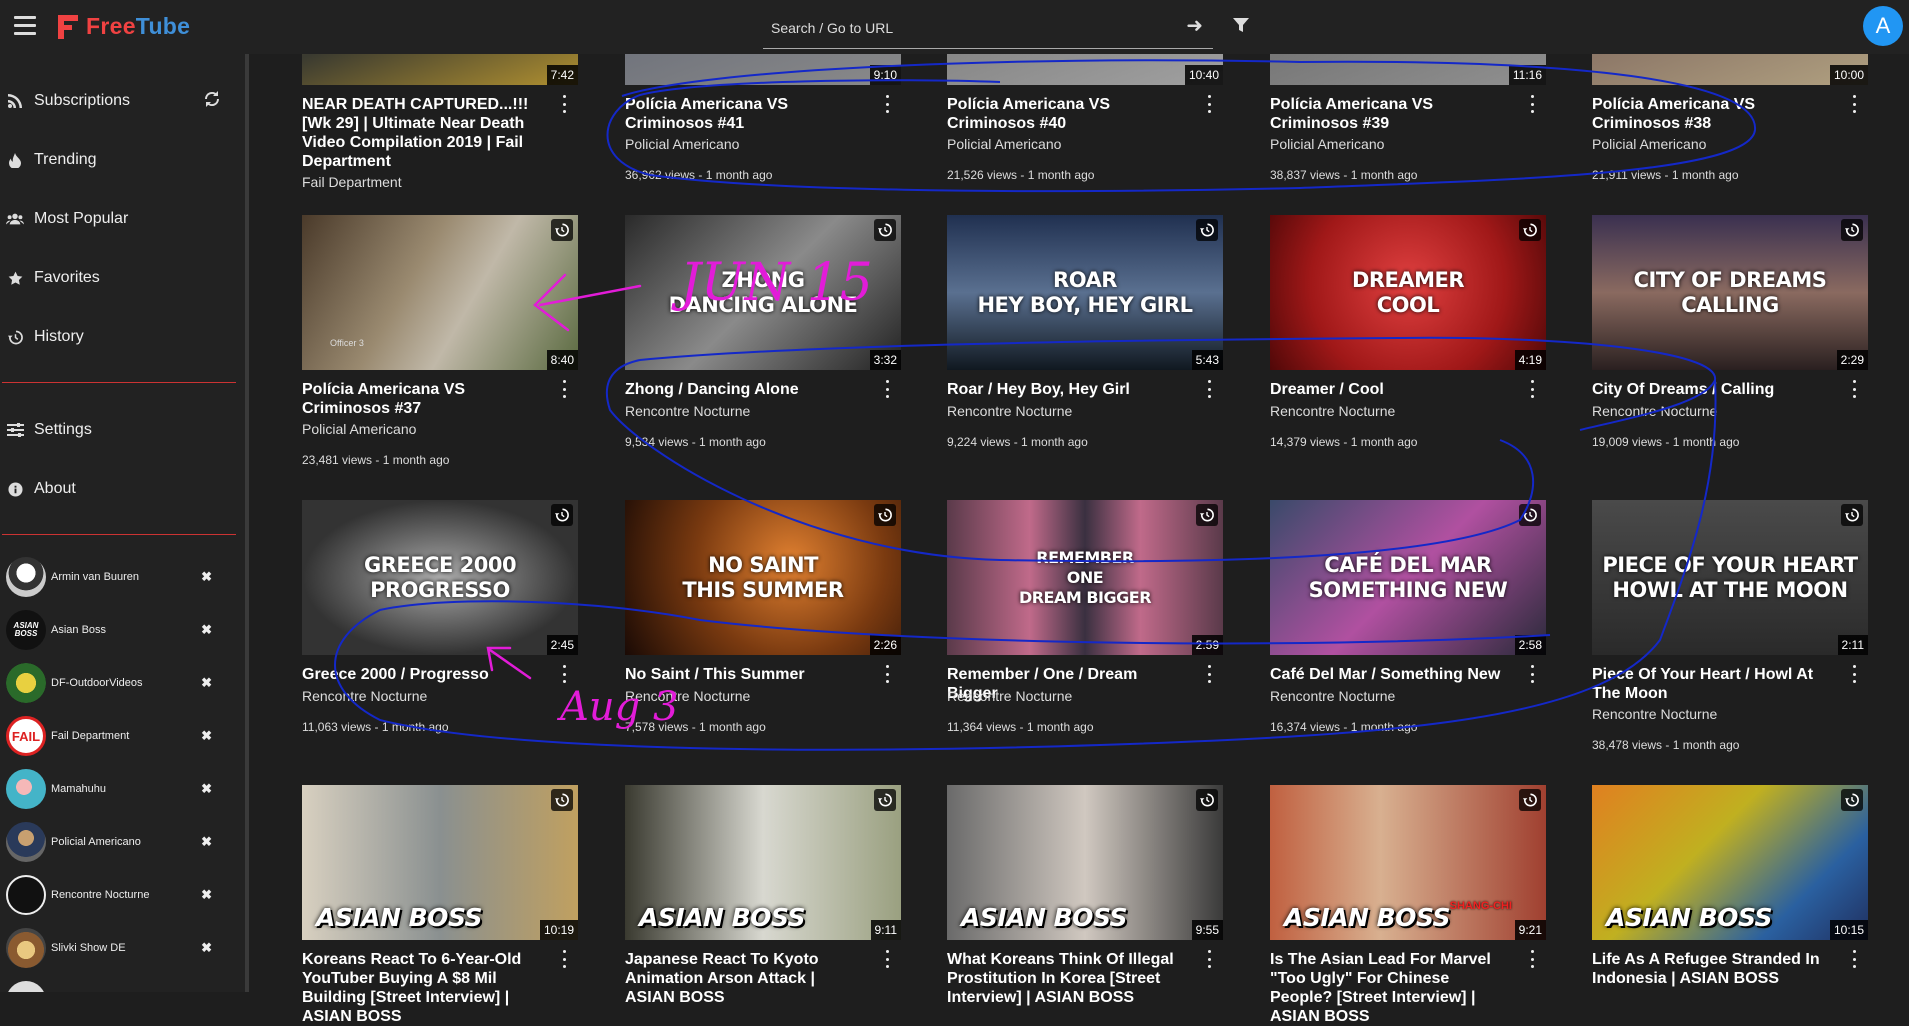 This screenshot has width=1909, height=1026. What do you see at coordinates (1408, 862) in the screenshot?
I see `video-thumbnail: ASIAN BOSS SHANG-CHI 9:21` at bounding box center [1408, 862].